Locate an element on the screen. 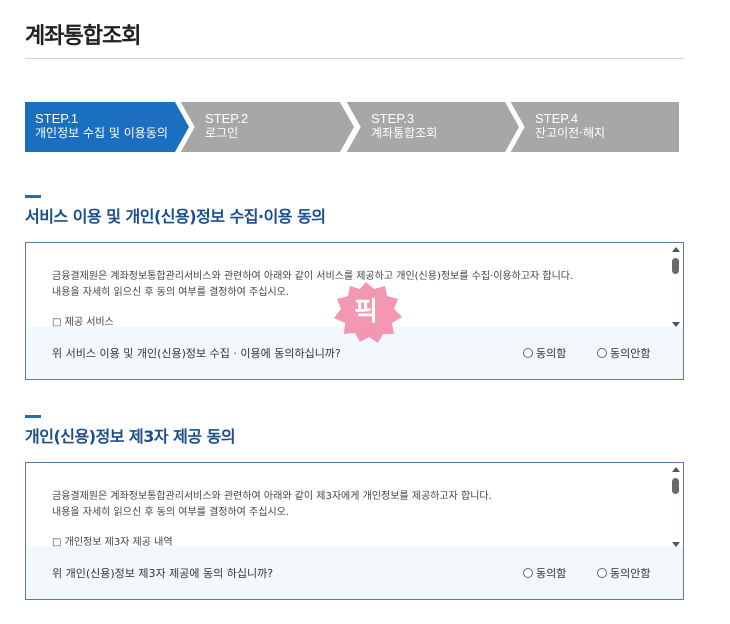  consent-question: 위 개인(신용)정보 제3자 제공에 동의 하십니까? is located at coordinates (163, 573).